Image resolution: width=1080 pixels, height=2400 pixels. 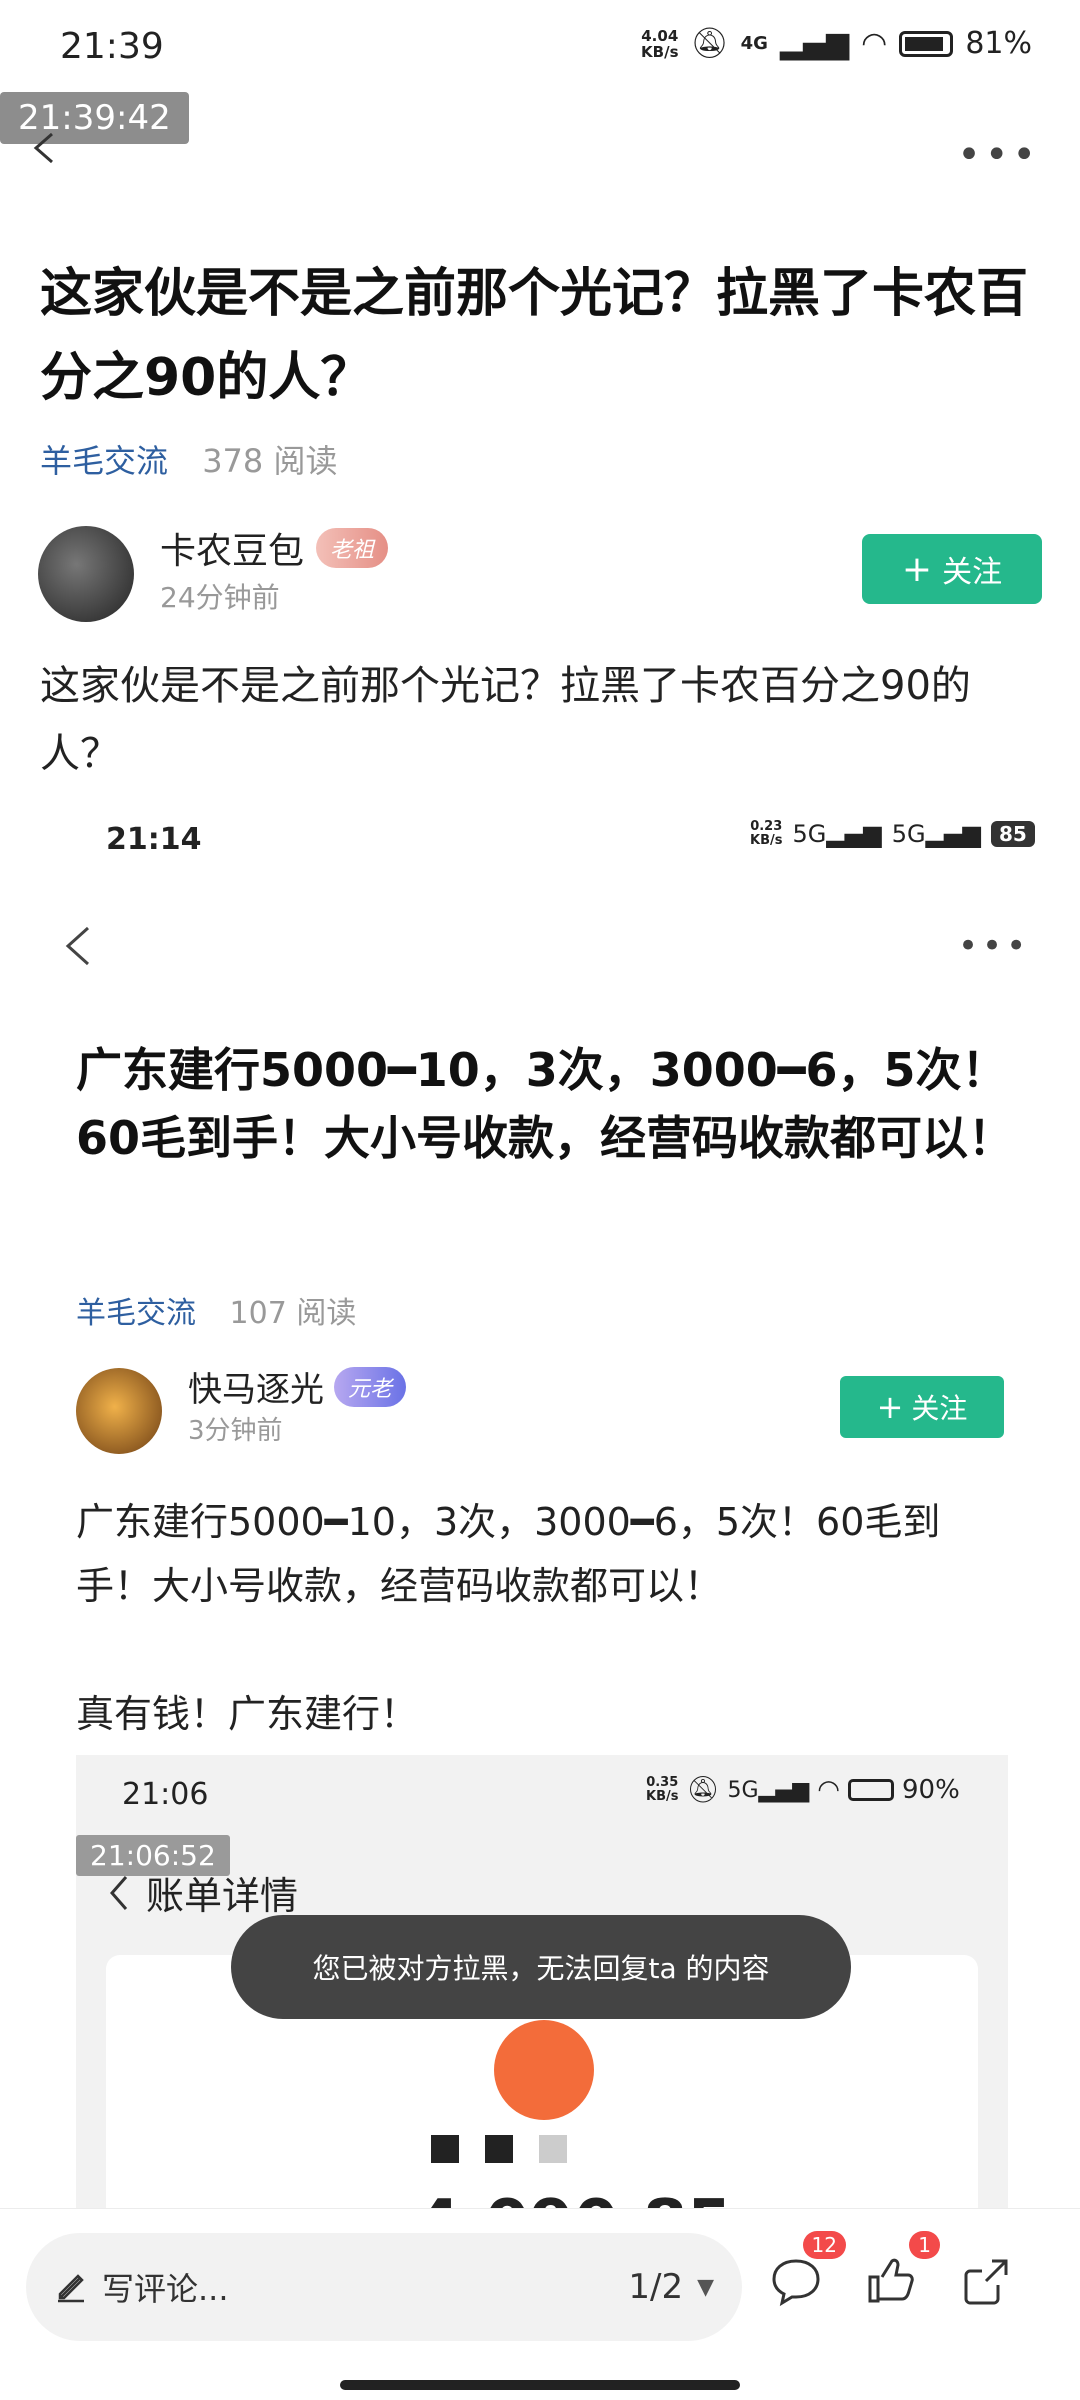 What do you see at coordinates (235, 1431) in the screenshot?
I see `embedded-post-time: 3分钟前` at bounding box center [235, 1431].